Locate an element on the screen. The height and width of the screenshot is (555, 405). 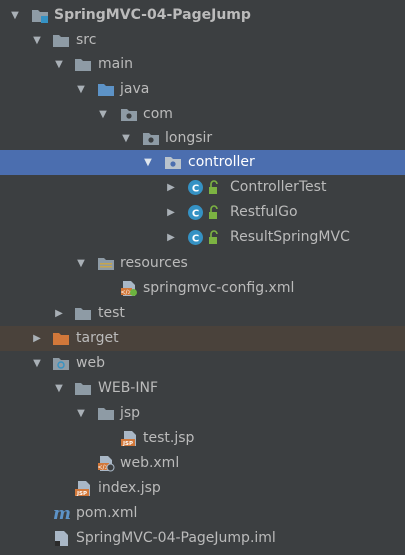
svg-text: m is located at coordinates (62, 513).